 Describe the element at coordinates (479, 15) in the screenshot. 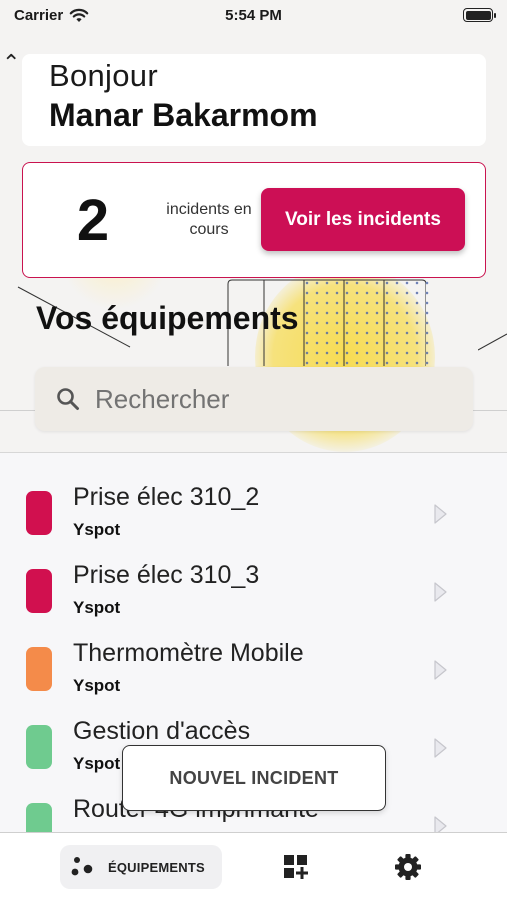

I see `battery-icon` at that location.